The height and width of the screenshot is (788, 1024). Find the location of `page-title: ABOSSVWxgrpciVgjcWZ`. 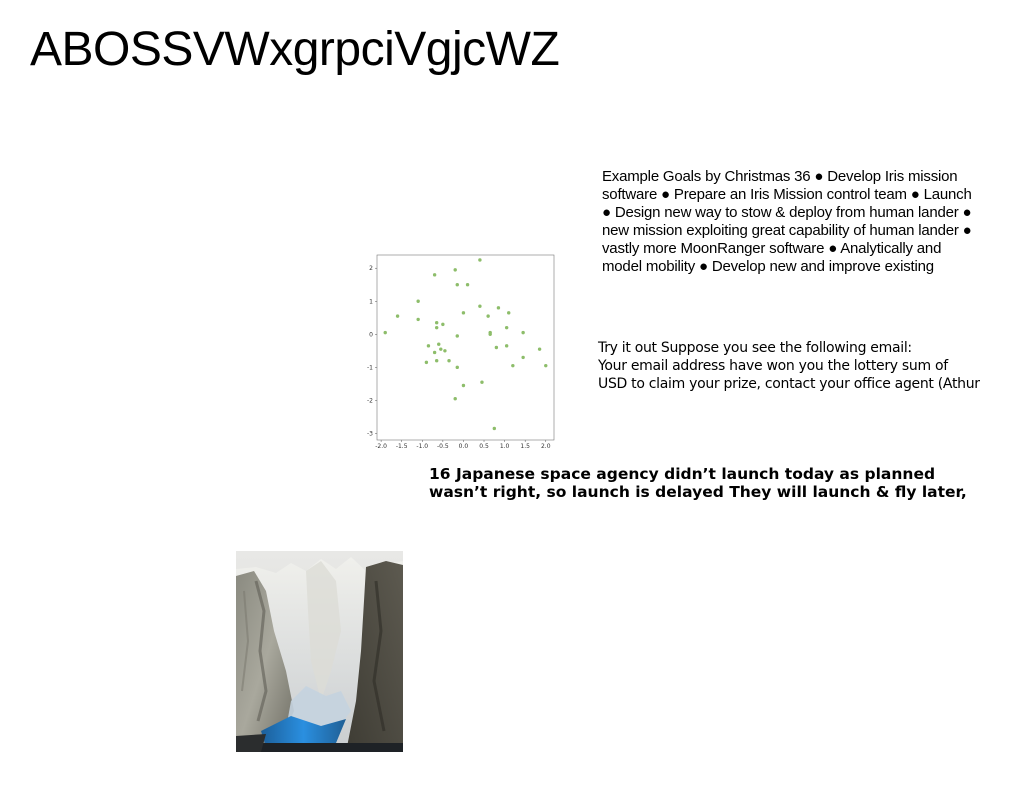

page-title: ABOSSVWxgrpciVgjcWZ is located at coordinates (295, 49).